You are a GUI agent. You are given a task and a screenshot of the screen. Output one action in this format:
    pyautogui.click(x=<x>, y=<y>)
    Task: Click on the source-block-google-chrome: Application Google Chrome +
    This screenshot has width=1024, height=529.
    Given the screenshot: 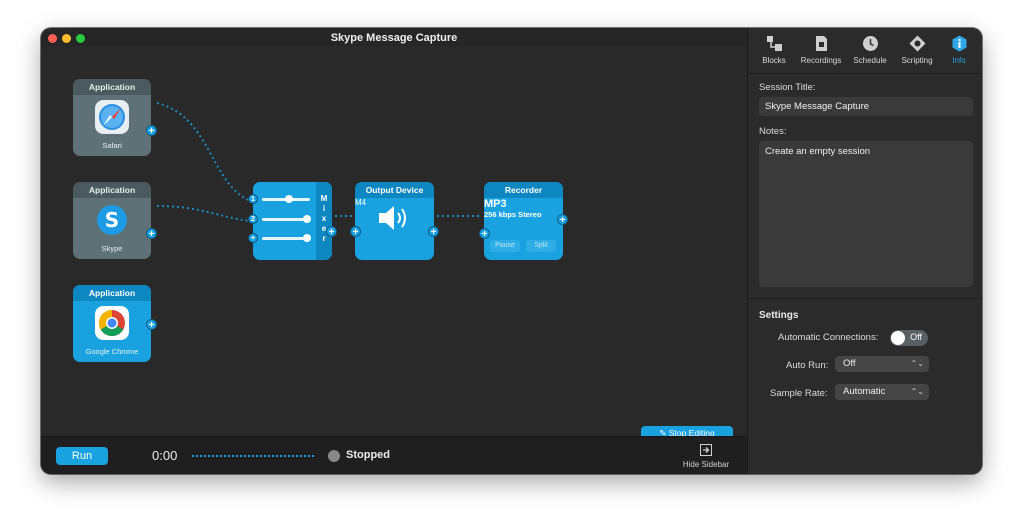 What is the action you would take?
    pyautogui.click(x=115, y=323)
    